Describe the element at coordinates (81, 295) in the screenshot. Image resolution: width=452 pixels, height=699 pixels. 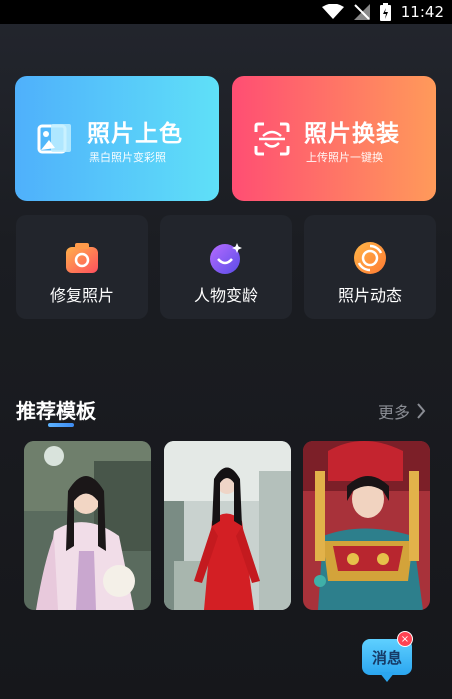
I see `tool-label: 修复照片` at that location.